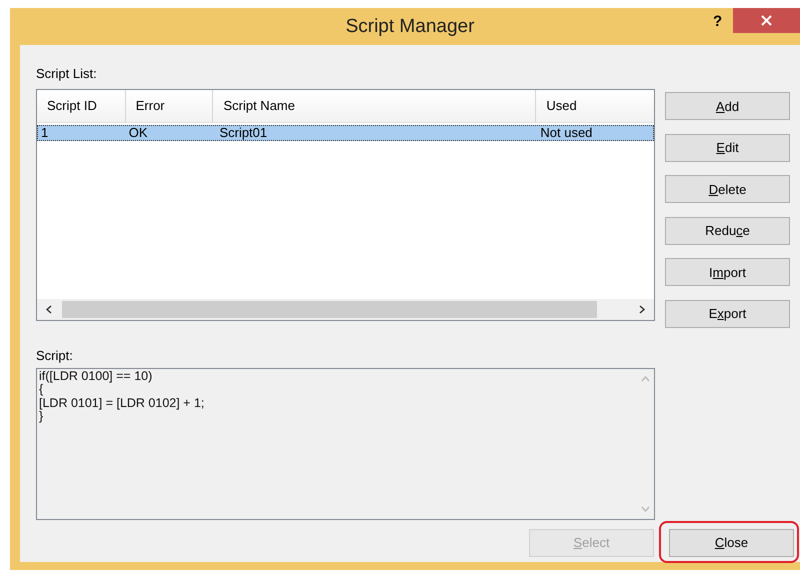  I want to click on column-header: Error, so click(170, 106).